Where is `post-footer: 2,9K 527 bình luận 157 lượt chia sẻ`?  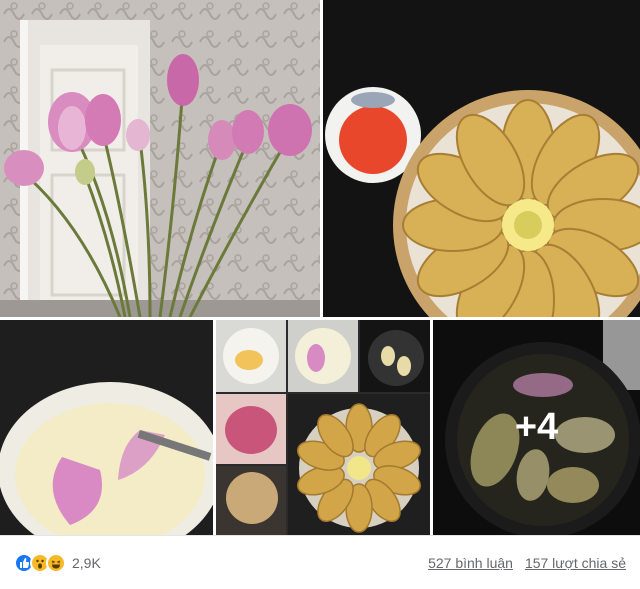
post-footer: 2,9K 527 bình luận 157 lượt chia sẻ is located at coordinates (320, 562).